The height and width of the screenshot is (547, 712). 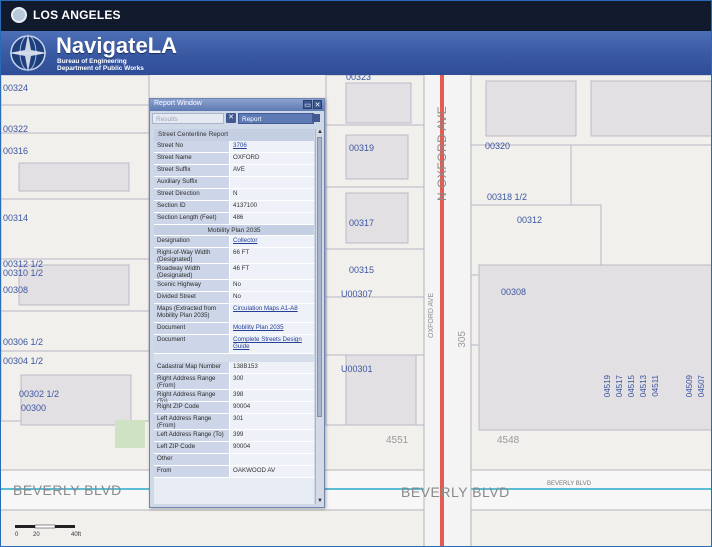 I want to click on report-row: Cadastral Map Number 138B153, so click(x=234, y=368).